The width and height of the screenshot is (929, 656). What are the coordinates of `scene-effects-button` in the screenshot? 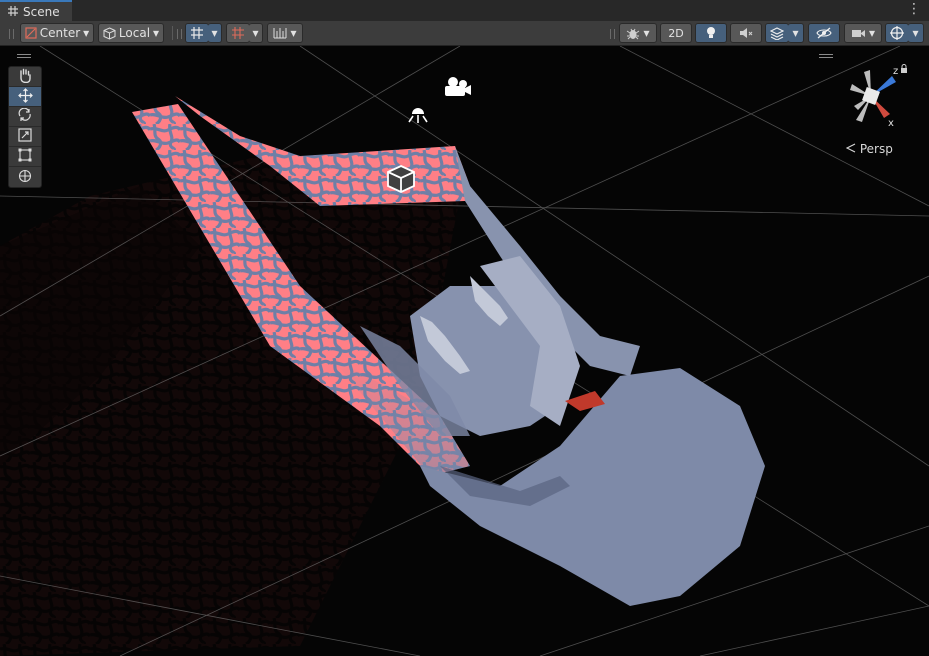 It's located at (777, 33).